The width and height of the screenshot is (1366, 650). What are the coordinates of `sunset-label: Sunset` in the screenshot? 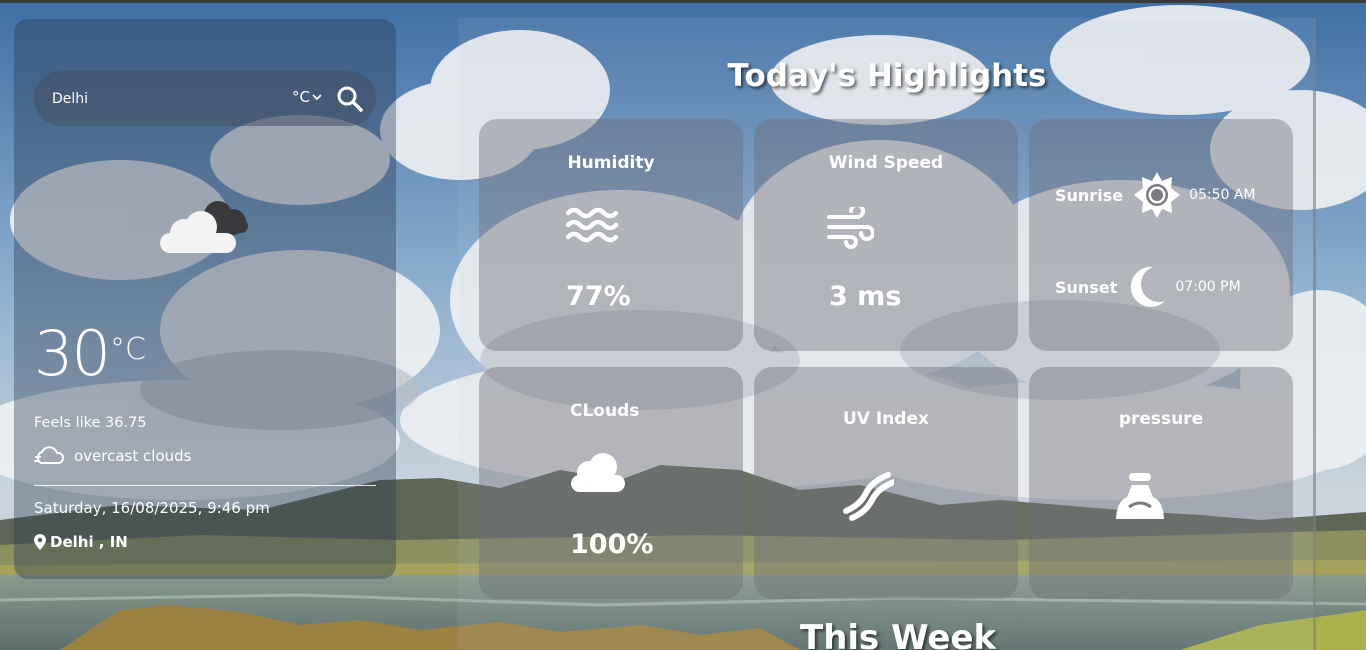 It's located at (1086, 287).